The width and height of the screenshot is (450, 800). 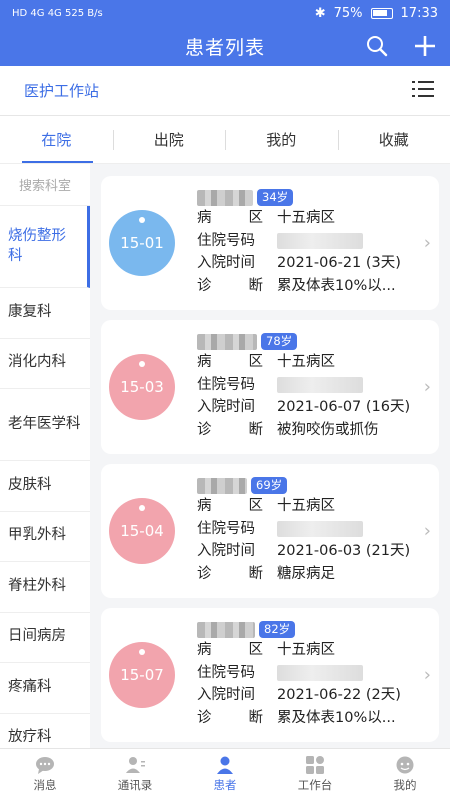 I want to click on sidebar-item-gastro: 消化内科, so click(x=45, y=364).